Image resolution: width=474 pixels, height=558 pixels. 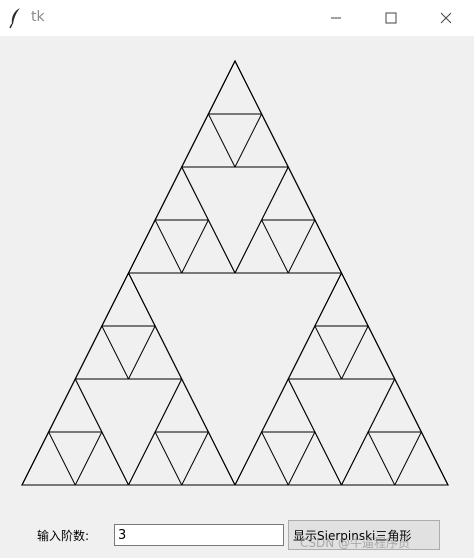 I want to click on minimize-button, so click(x=336, y=18).